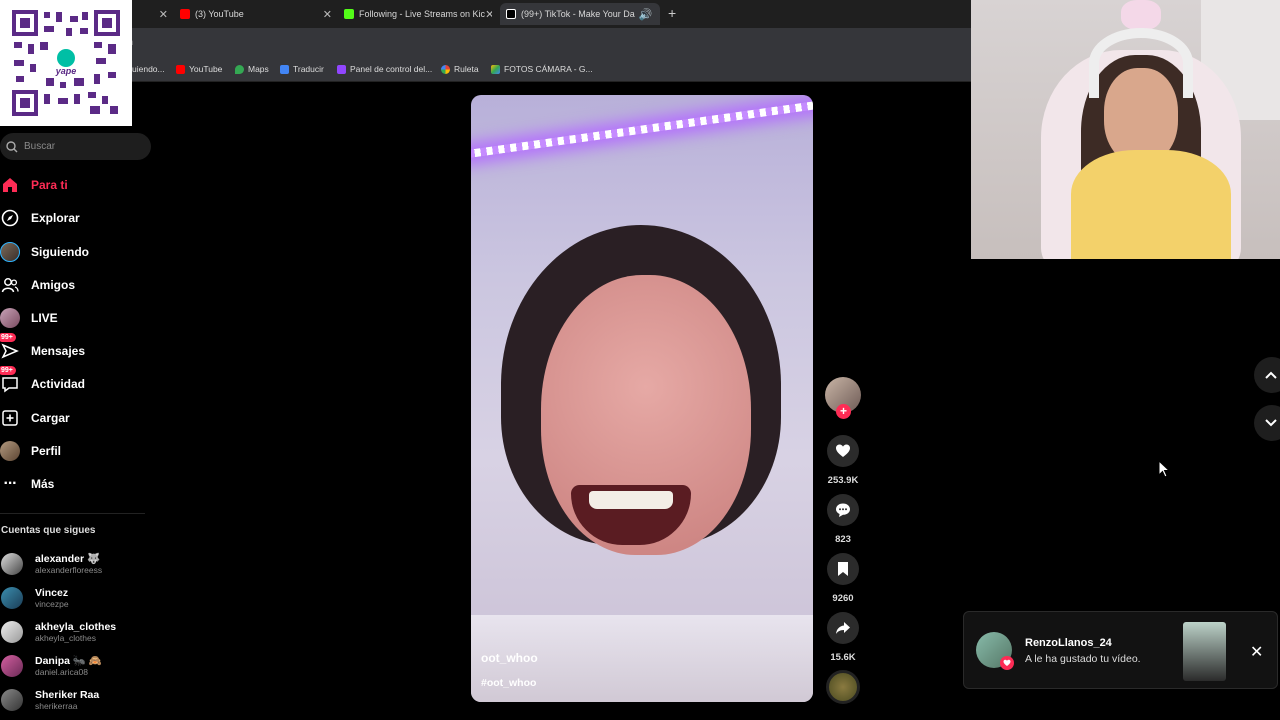 This screenshot has height=720, width=1280. I want to click on previous-video-button, so click(1267, 375).